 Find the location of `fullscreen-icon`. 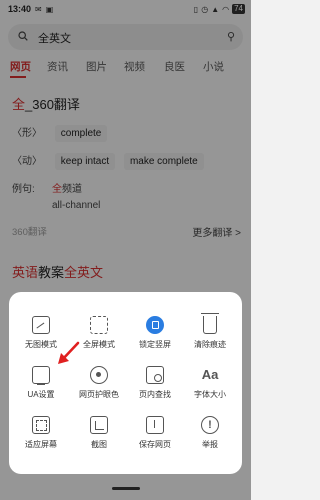

fullscreen-icon is located at coordinates (99, 325).